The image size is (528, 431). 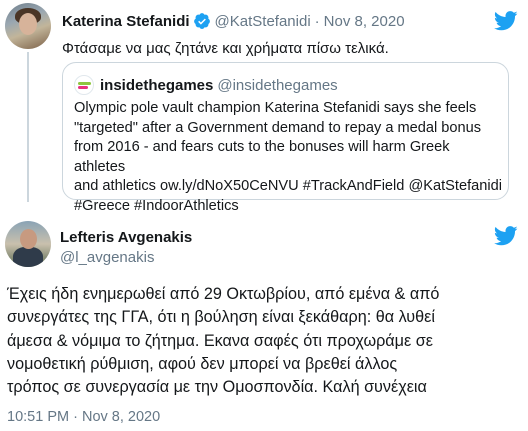 I want to click on tweet-time: 10:51 PM, so click(x=38, y=417).